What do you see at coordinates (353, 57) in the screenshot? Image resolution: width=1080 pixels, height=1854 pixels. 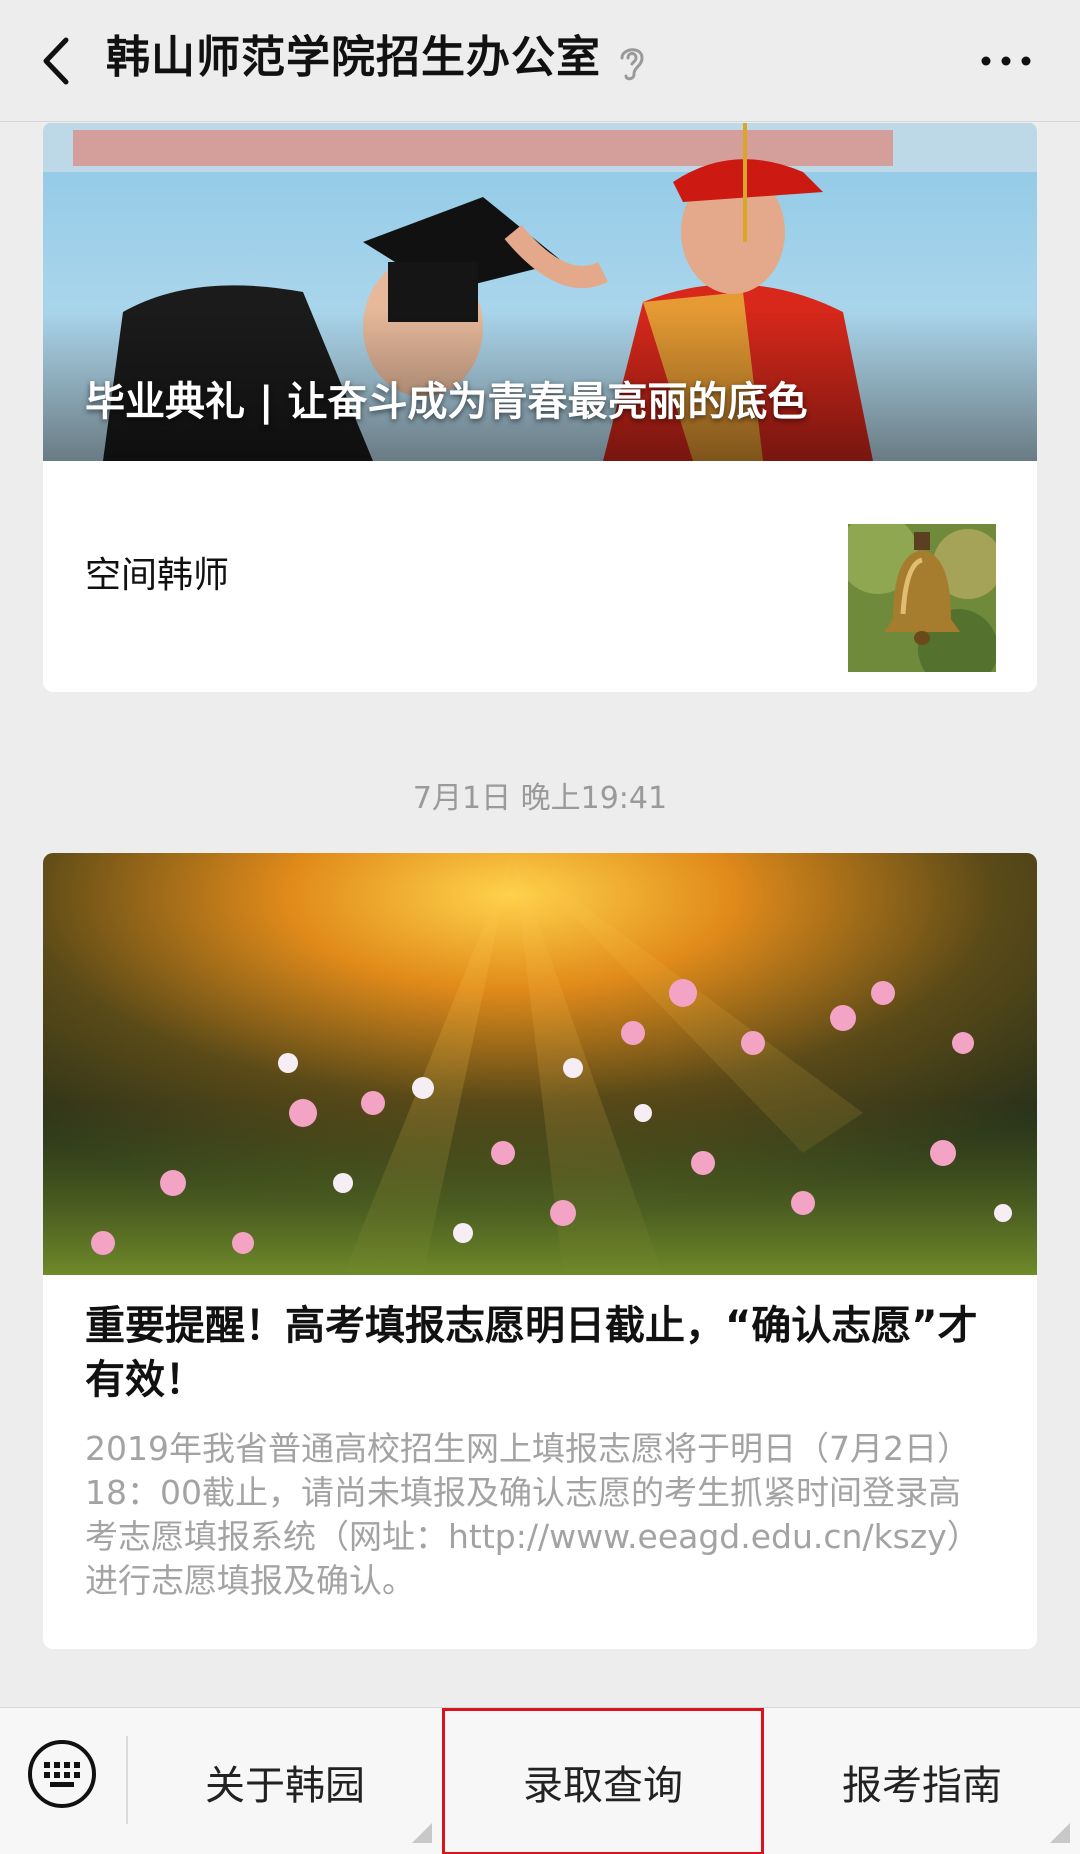 I see `page-title: 韩山师范学院招生办公室` at bounding box center [353, 57].